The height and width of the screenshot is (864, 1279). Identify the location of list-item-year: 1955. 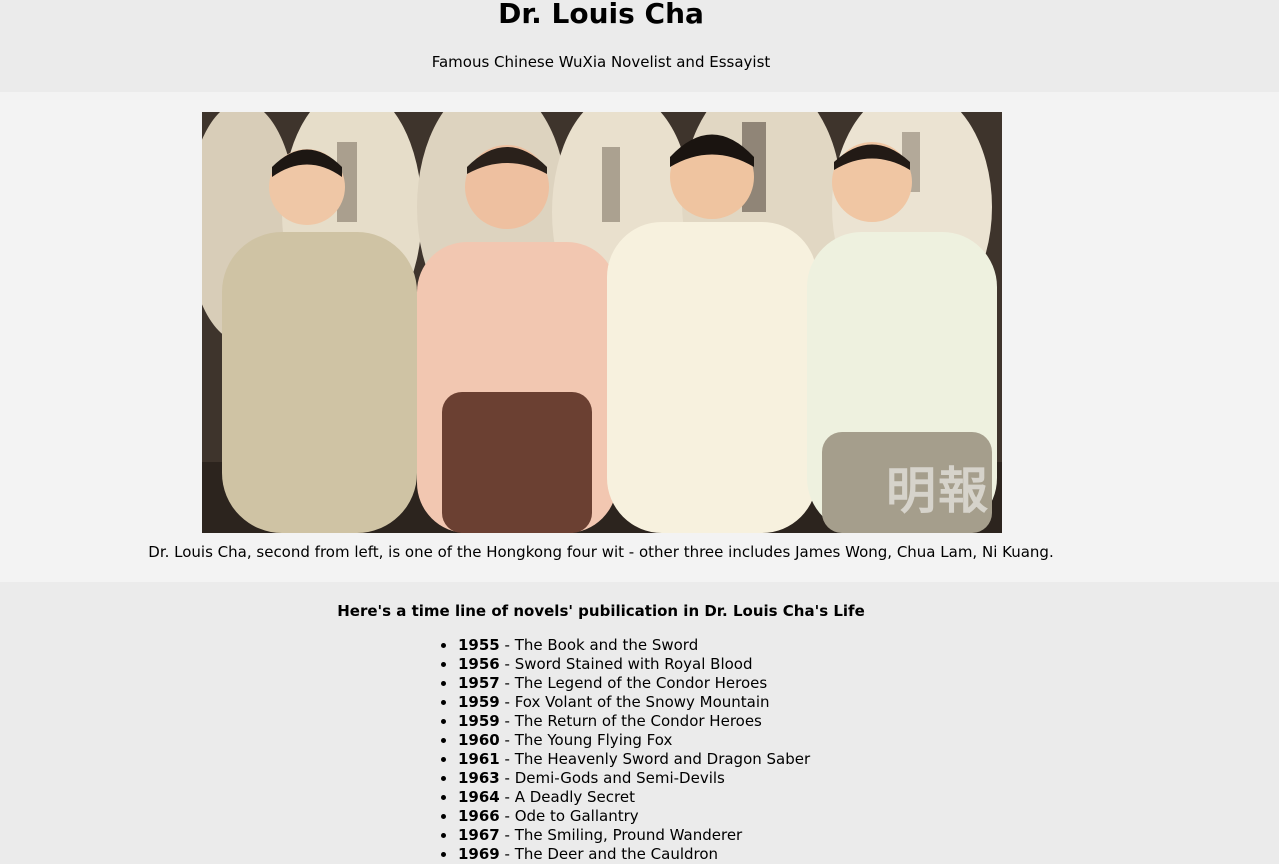
(479, 645).